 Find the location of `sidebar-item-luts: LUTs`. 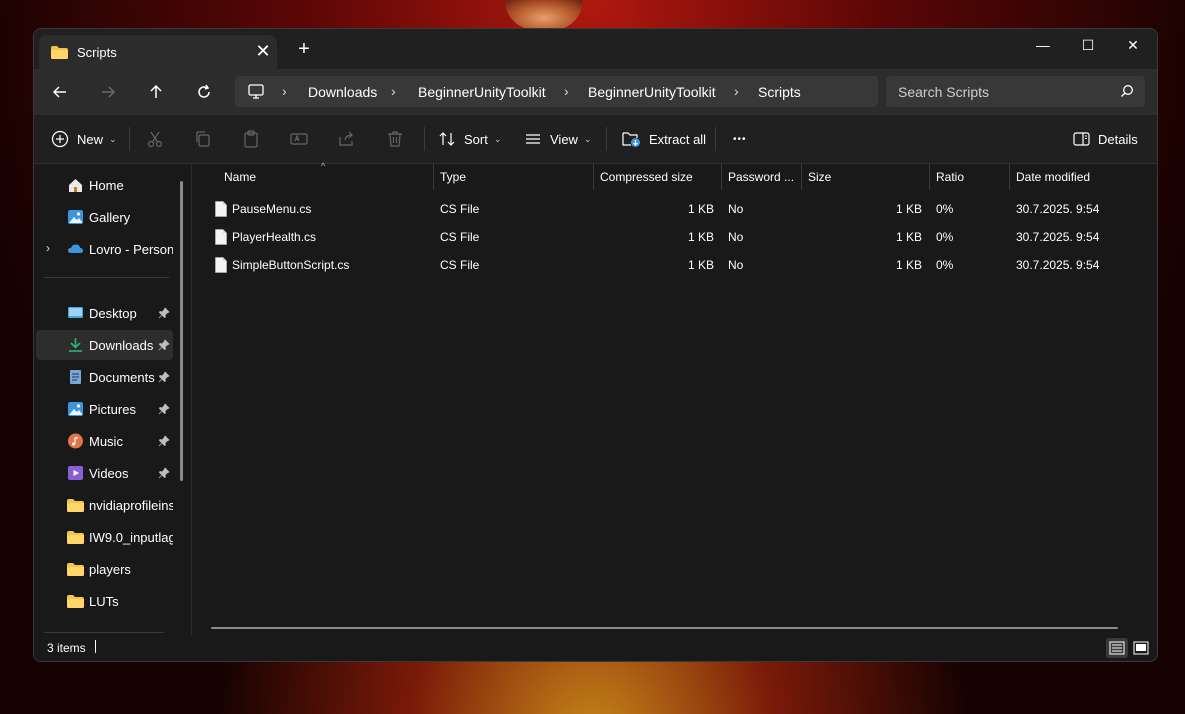

sidebar-item-luts: LUTs is located at coordinates (104, 601).